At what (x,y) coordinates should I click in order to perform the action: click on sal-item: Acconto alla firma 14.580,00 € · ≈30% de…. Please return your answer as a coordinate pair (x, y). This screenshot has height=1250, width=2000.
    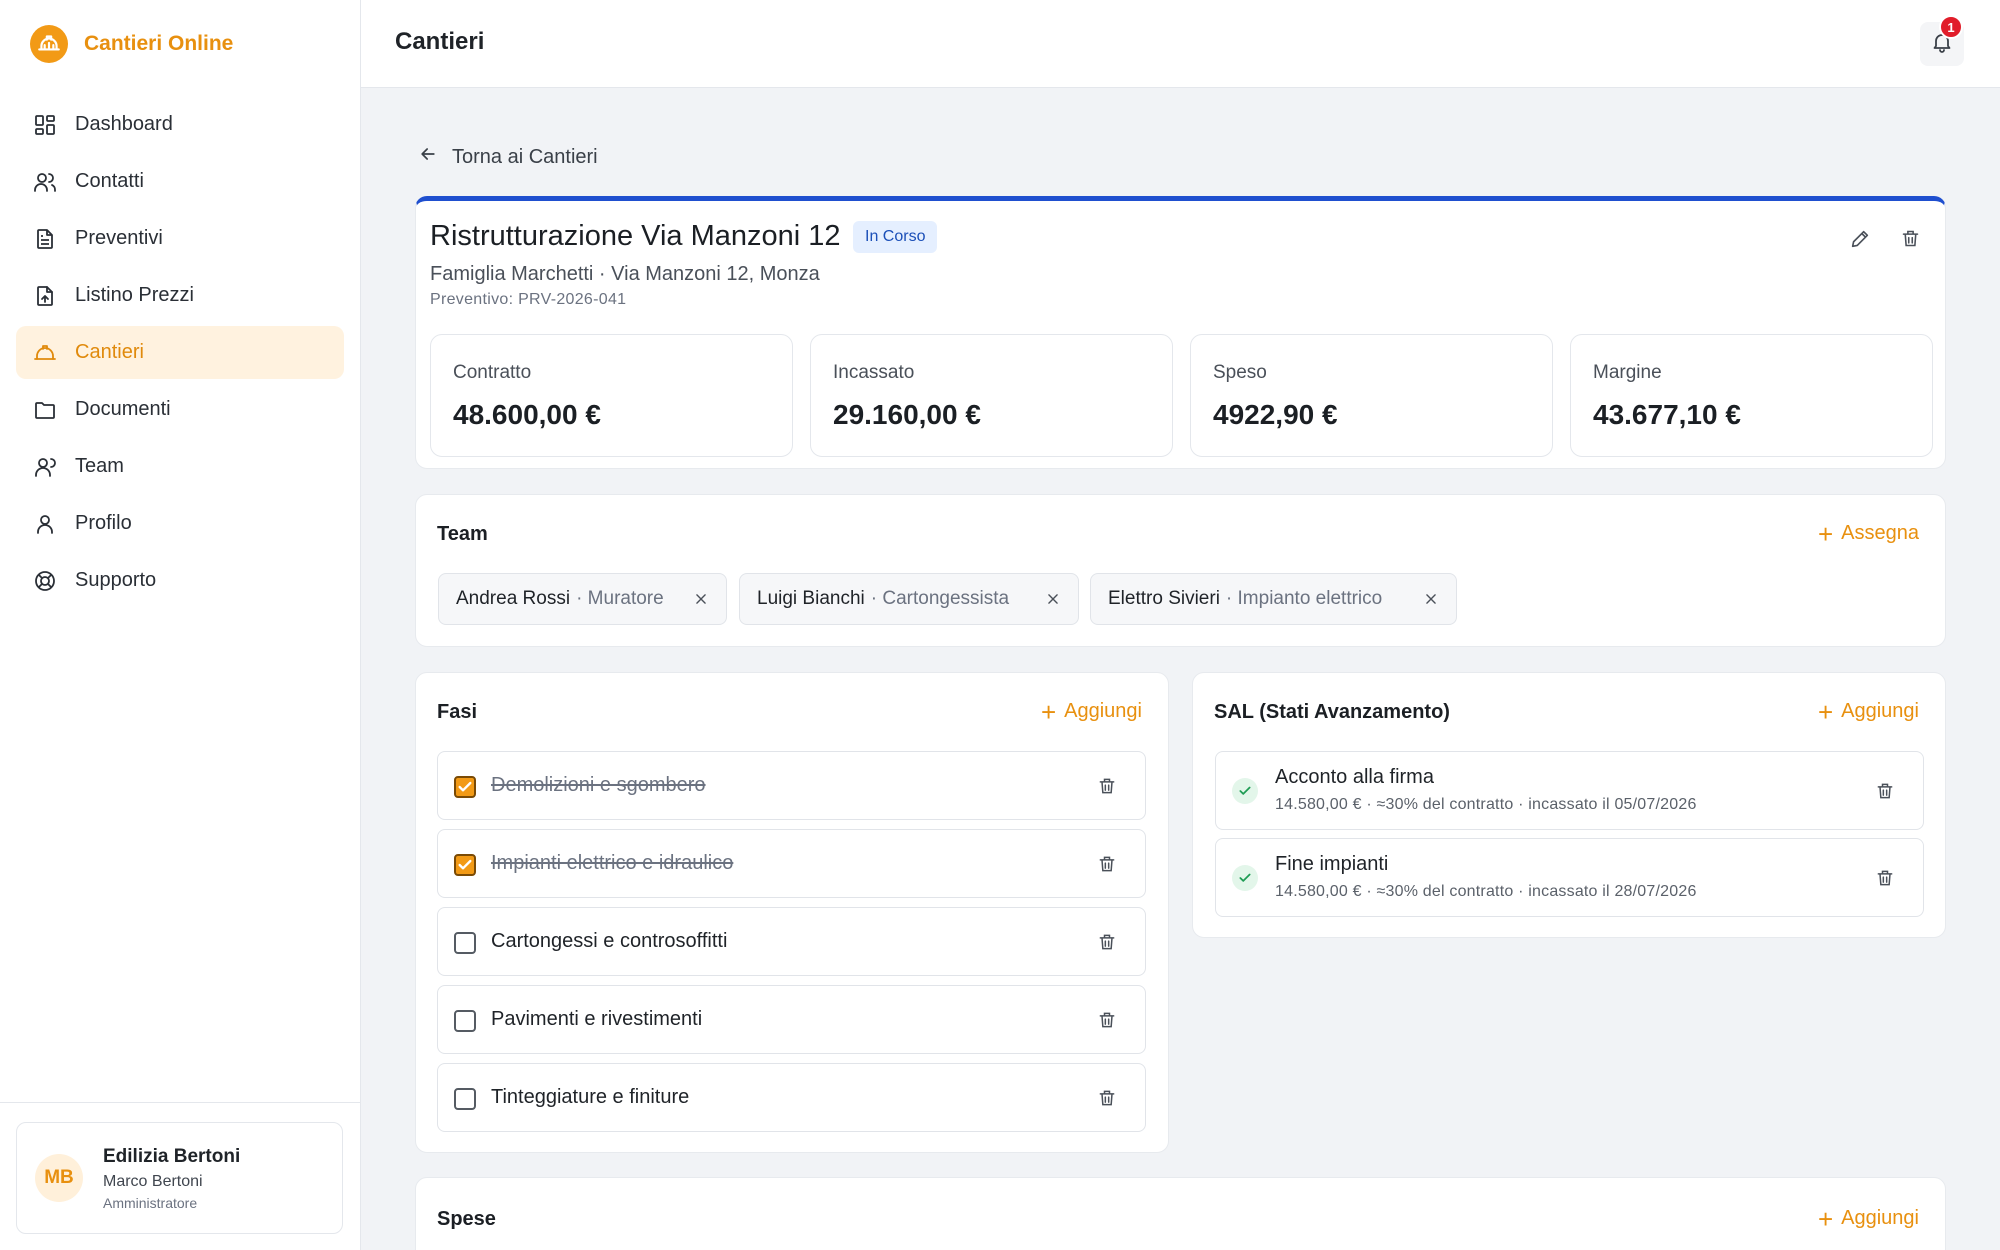
    Looking at the image, I should click on (1569, 790).